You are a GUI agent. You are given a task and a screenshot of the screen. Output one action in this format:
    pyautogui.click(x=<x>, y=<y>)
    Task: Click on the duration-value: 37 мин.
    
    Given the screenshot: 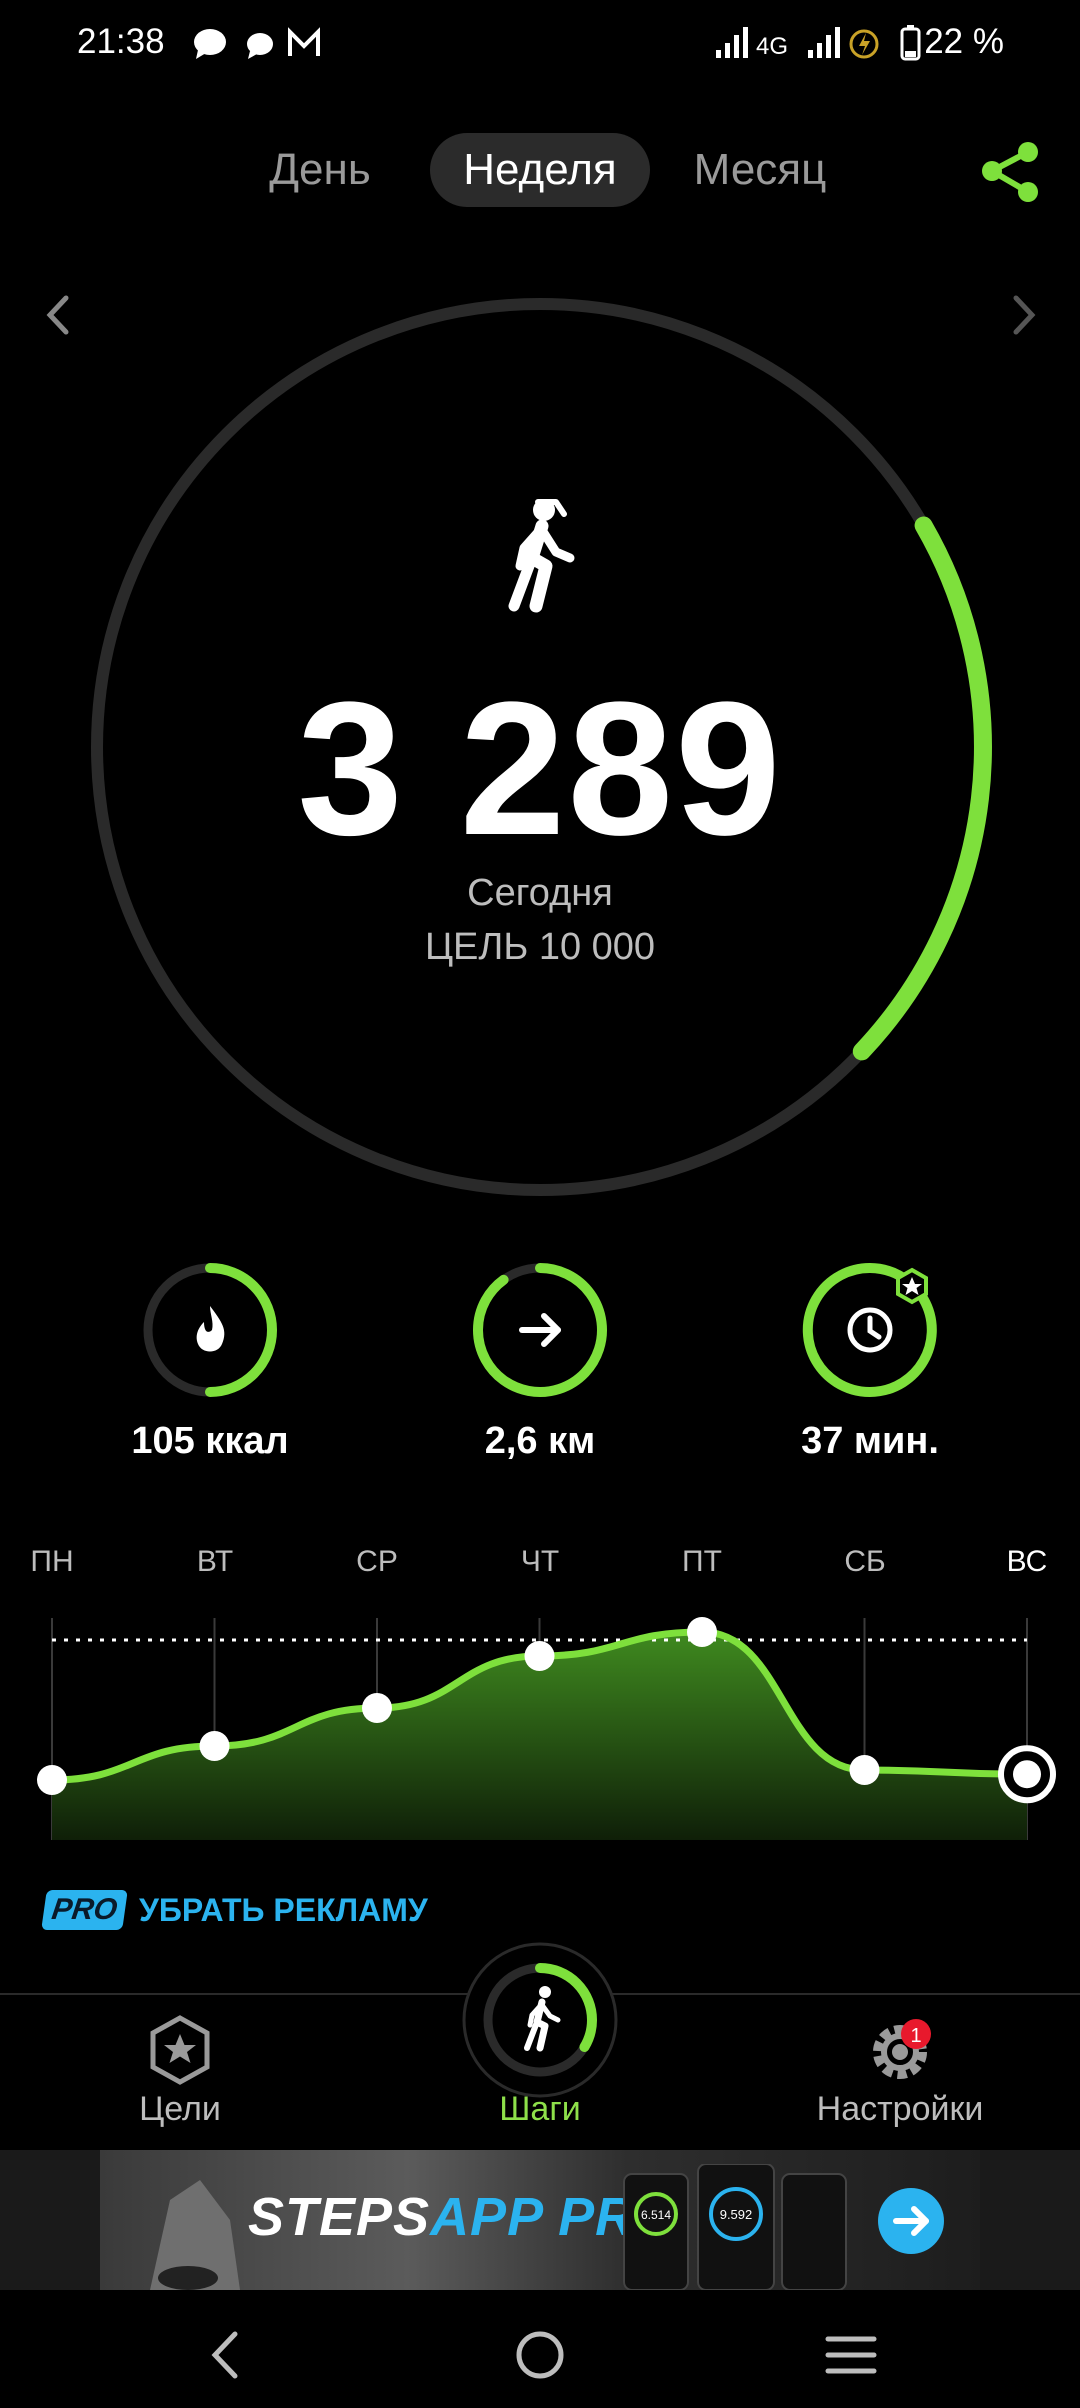 What is the action you would take?
    pyautogui.click(x=870, y=1441)
    